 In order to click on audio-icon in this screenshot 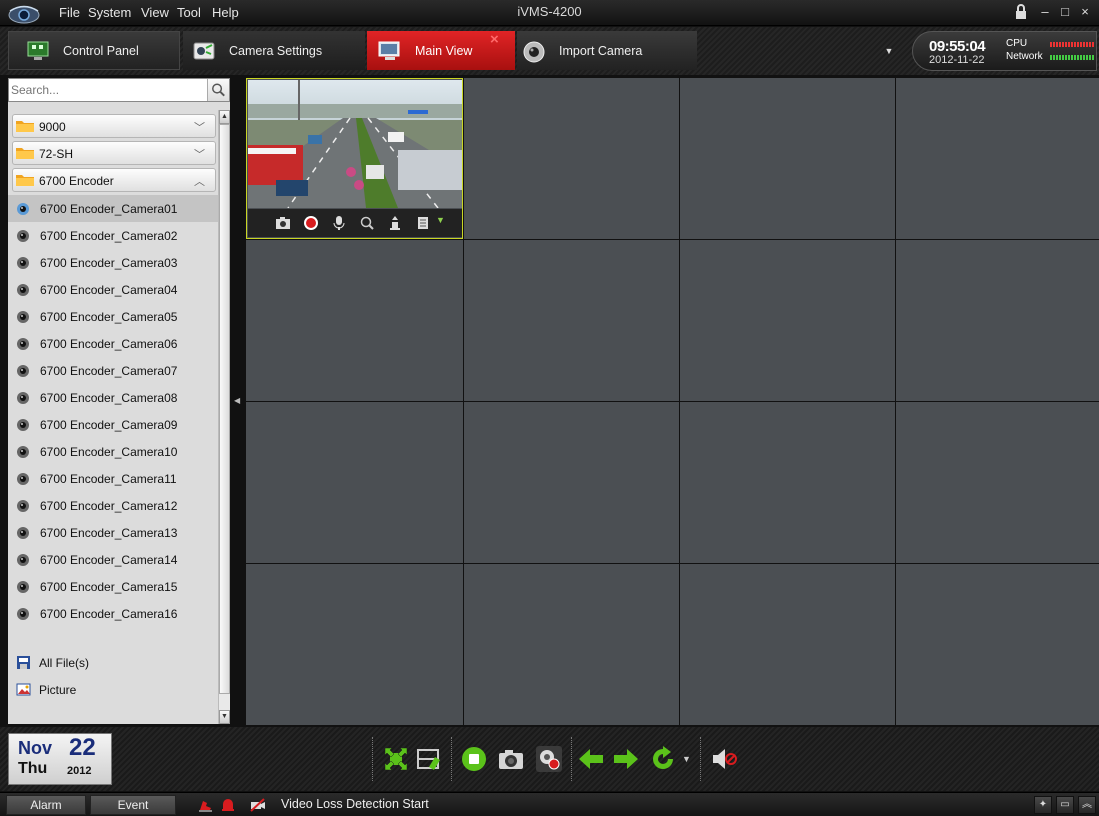, I will do `click(339, 223)`.